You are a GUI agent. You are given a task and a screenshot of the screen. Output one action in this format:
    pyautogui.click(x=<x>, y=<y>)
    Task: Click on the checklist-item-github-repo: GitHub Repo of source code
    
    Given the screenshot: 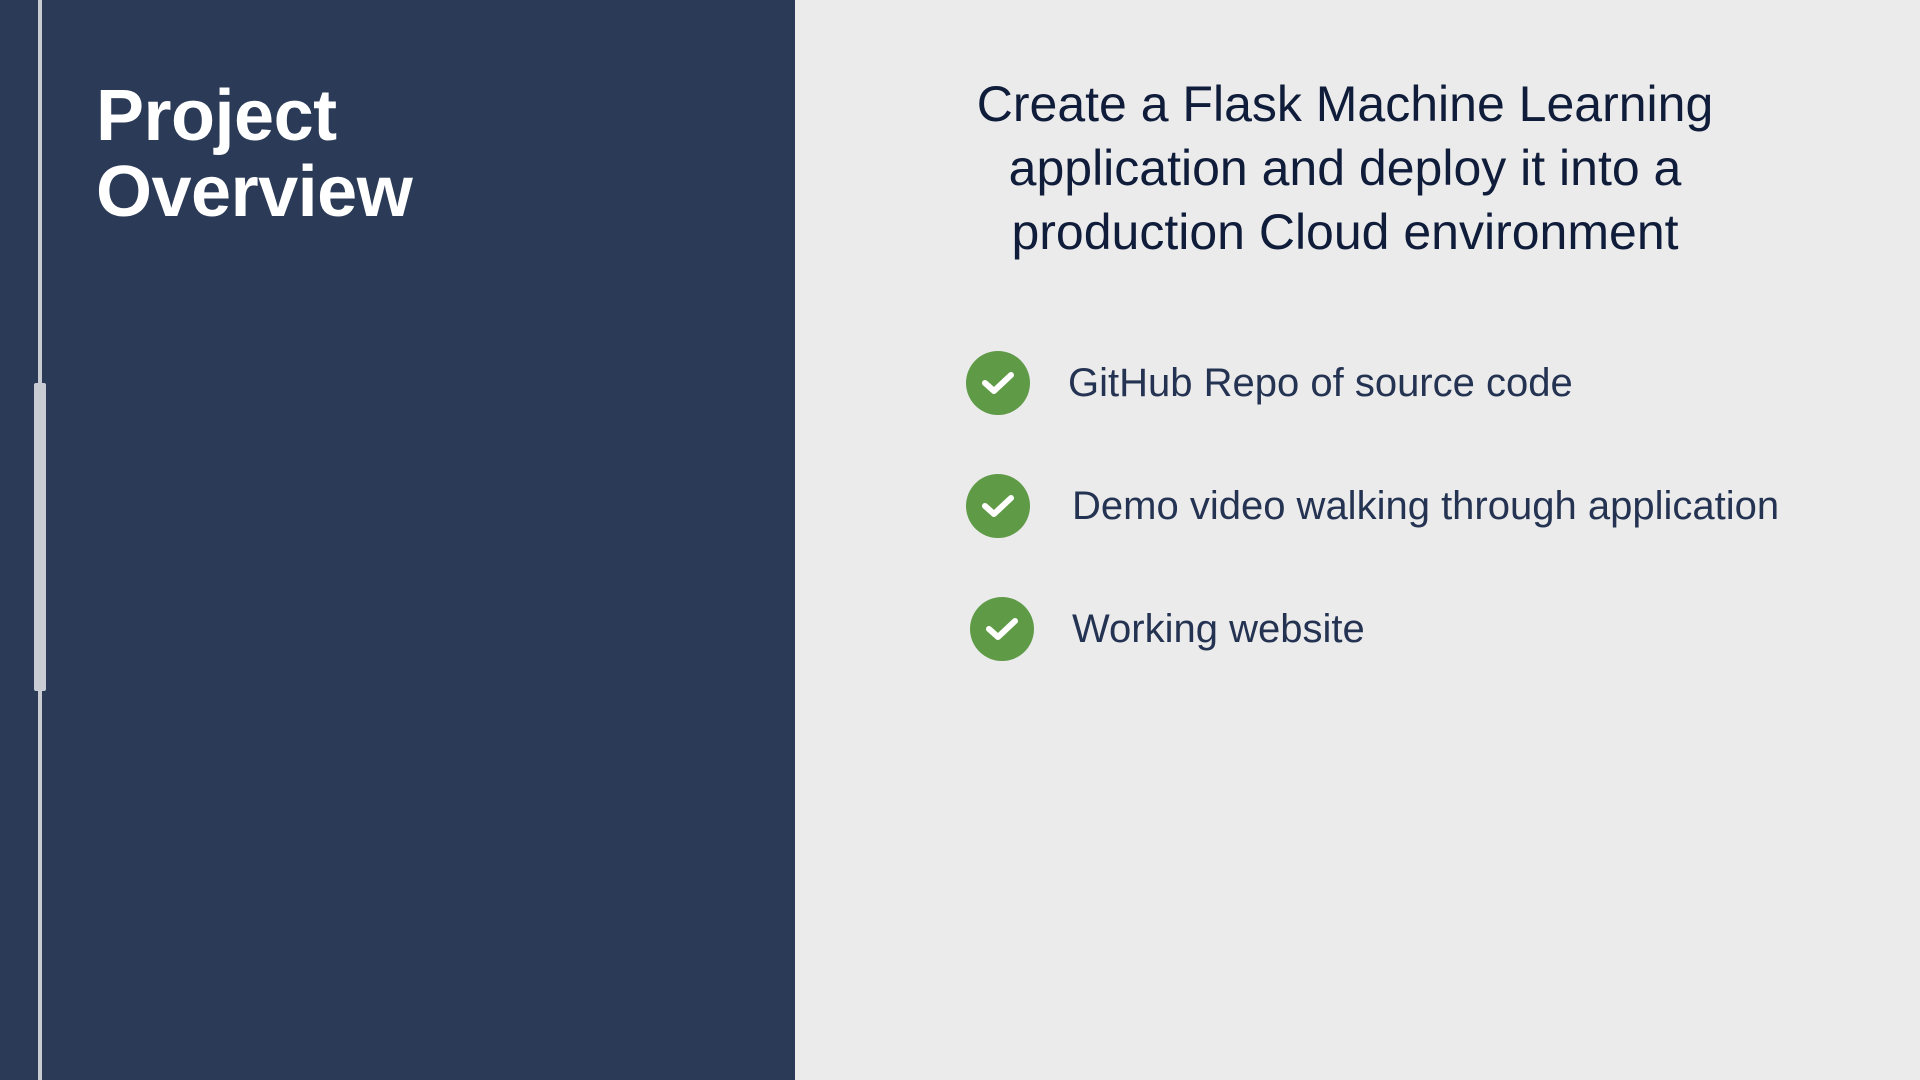 What is the action you would take?
    pyautogui.click(x=1372, y=383)
    